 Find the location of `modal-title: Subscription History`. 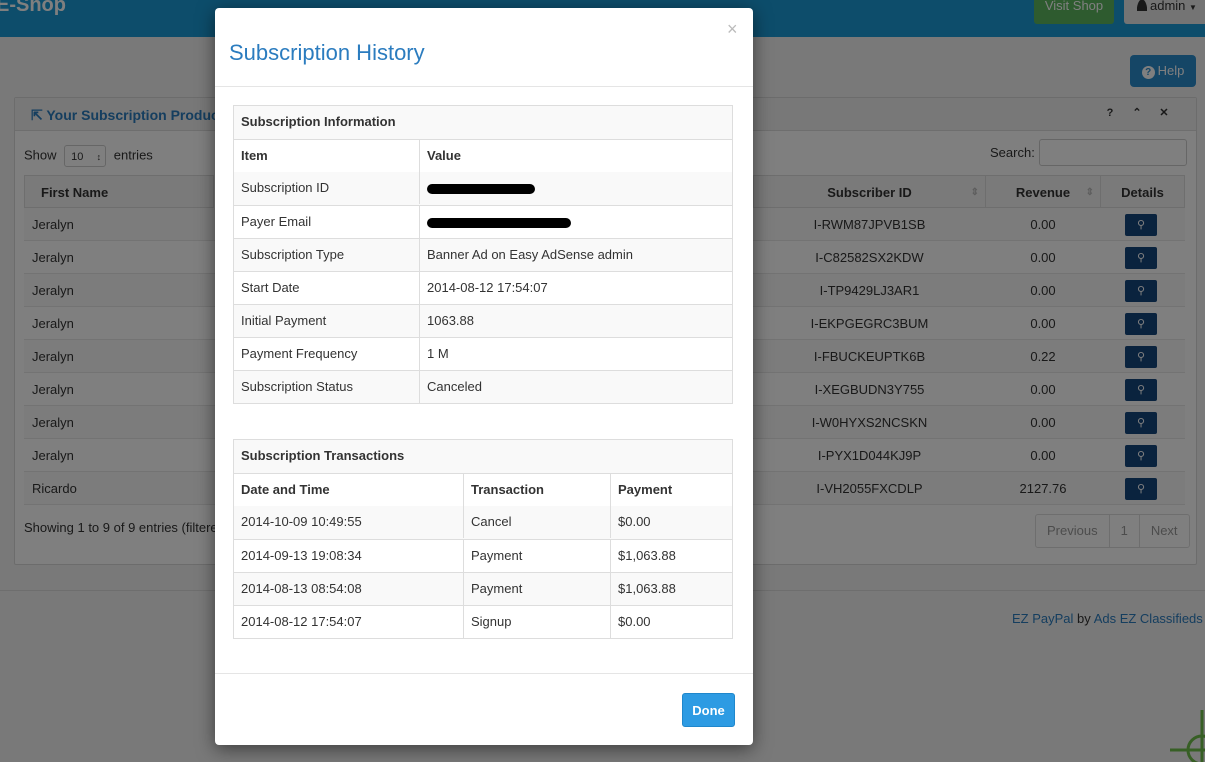

modal-title: Subscription History is located at coordinates (327, 52).